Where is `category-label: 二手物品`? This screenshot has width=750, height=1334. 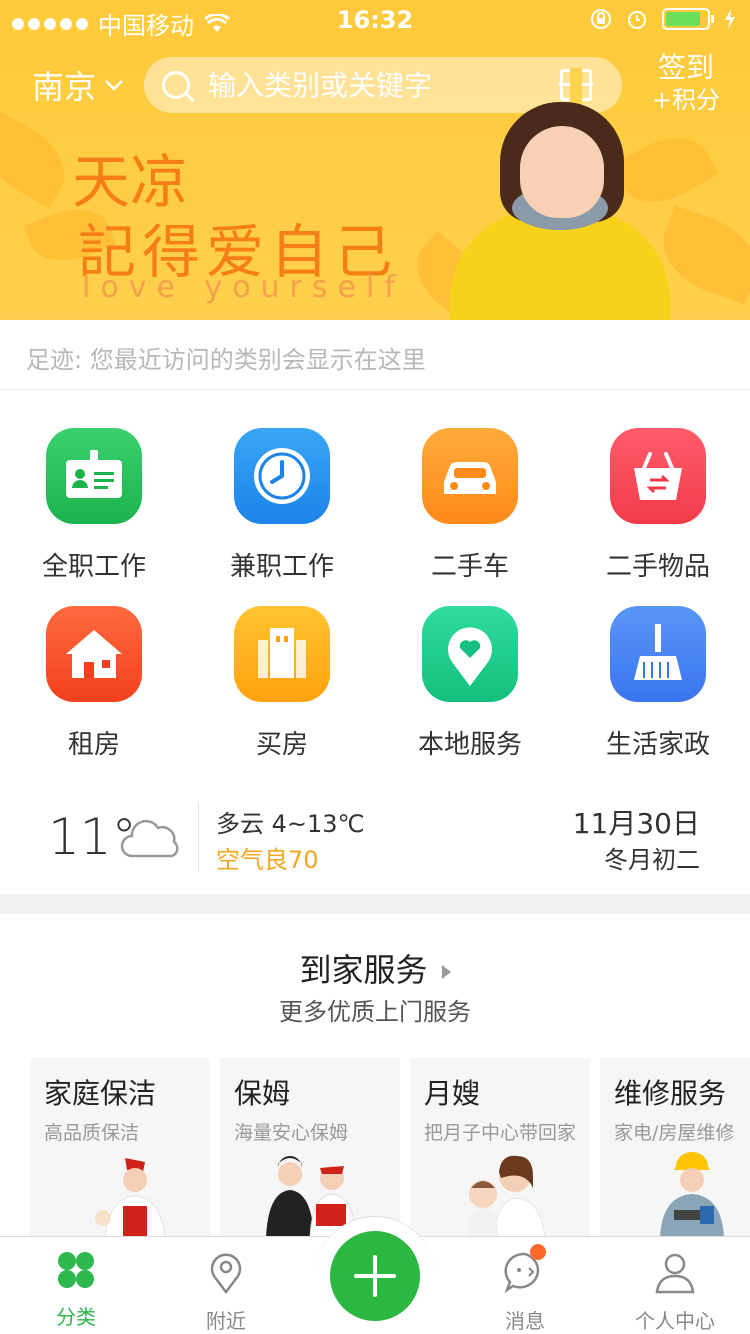 category-label: 二手物品 is located at coordinates (657, 567).